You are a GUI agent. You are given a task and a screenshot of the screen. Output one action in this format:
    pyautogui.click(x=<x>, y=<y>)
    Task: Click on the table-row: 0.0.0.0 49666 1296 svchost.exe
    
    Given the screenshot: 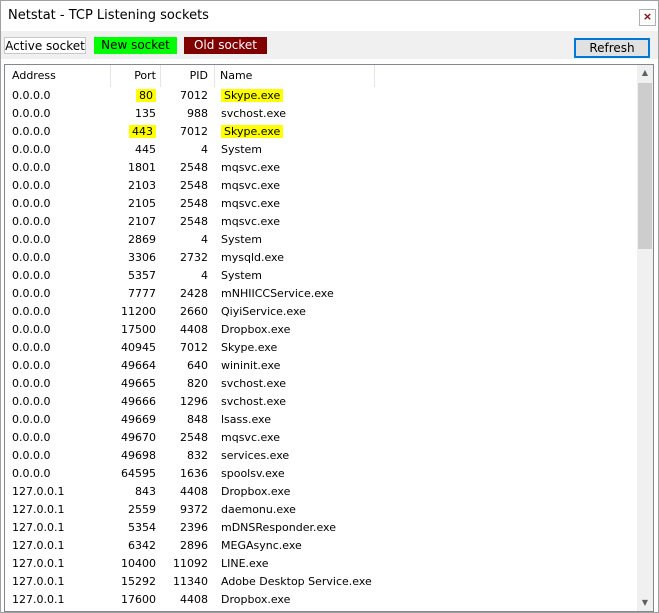 What is the action you would take?
    pyautogui.click(x=321, y=402)
    